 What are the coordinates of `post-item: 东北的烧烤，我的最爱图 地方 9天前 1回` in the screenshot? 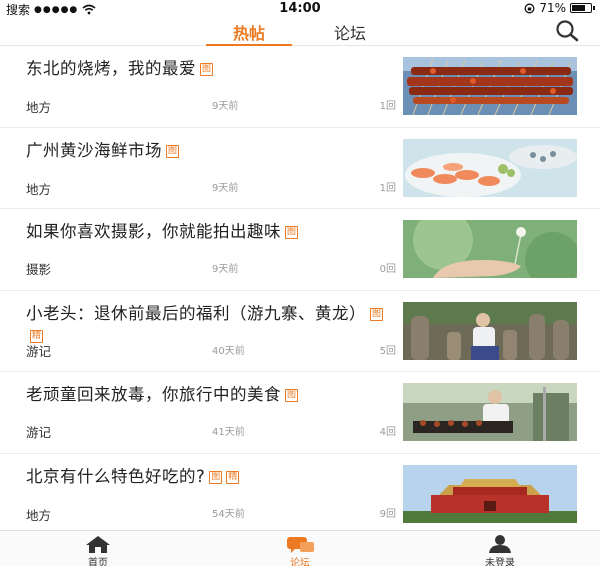 It's located at (300, 87).